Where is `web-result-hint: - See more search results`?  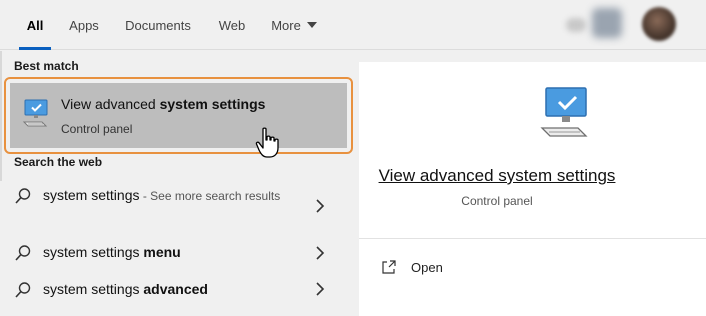
web-result-hint: - See more search results is located at coordinates (210, 196).